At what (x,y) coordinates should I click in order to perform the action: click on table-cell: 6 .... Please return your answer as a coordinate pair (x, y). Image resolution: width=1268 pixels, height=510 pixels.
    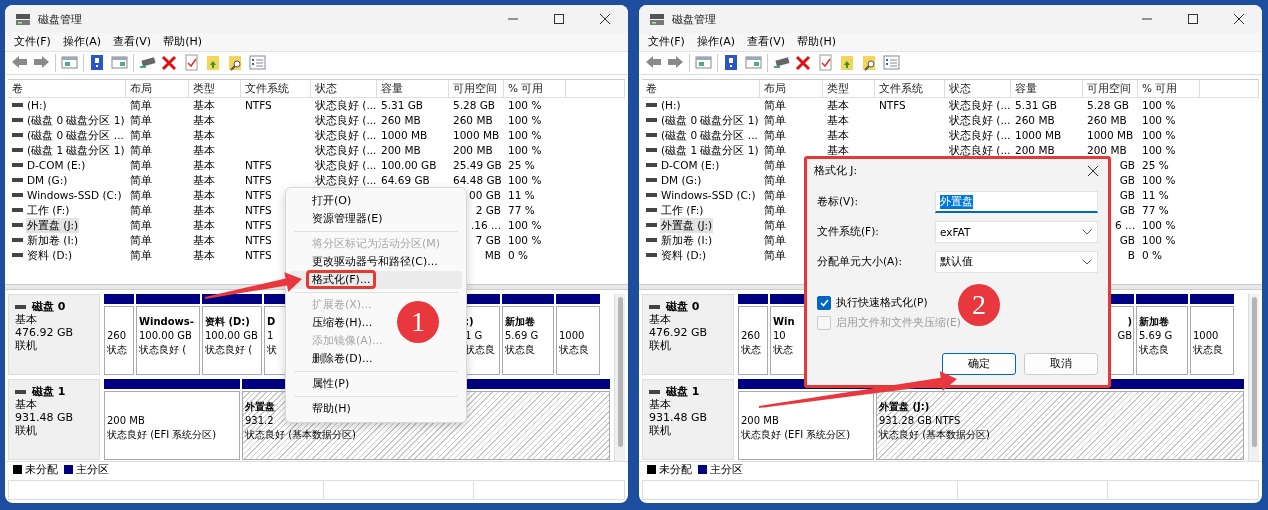
    Looking at the image, I should click on (1124, 224).